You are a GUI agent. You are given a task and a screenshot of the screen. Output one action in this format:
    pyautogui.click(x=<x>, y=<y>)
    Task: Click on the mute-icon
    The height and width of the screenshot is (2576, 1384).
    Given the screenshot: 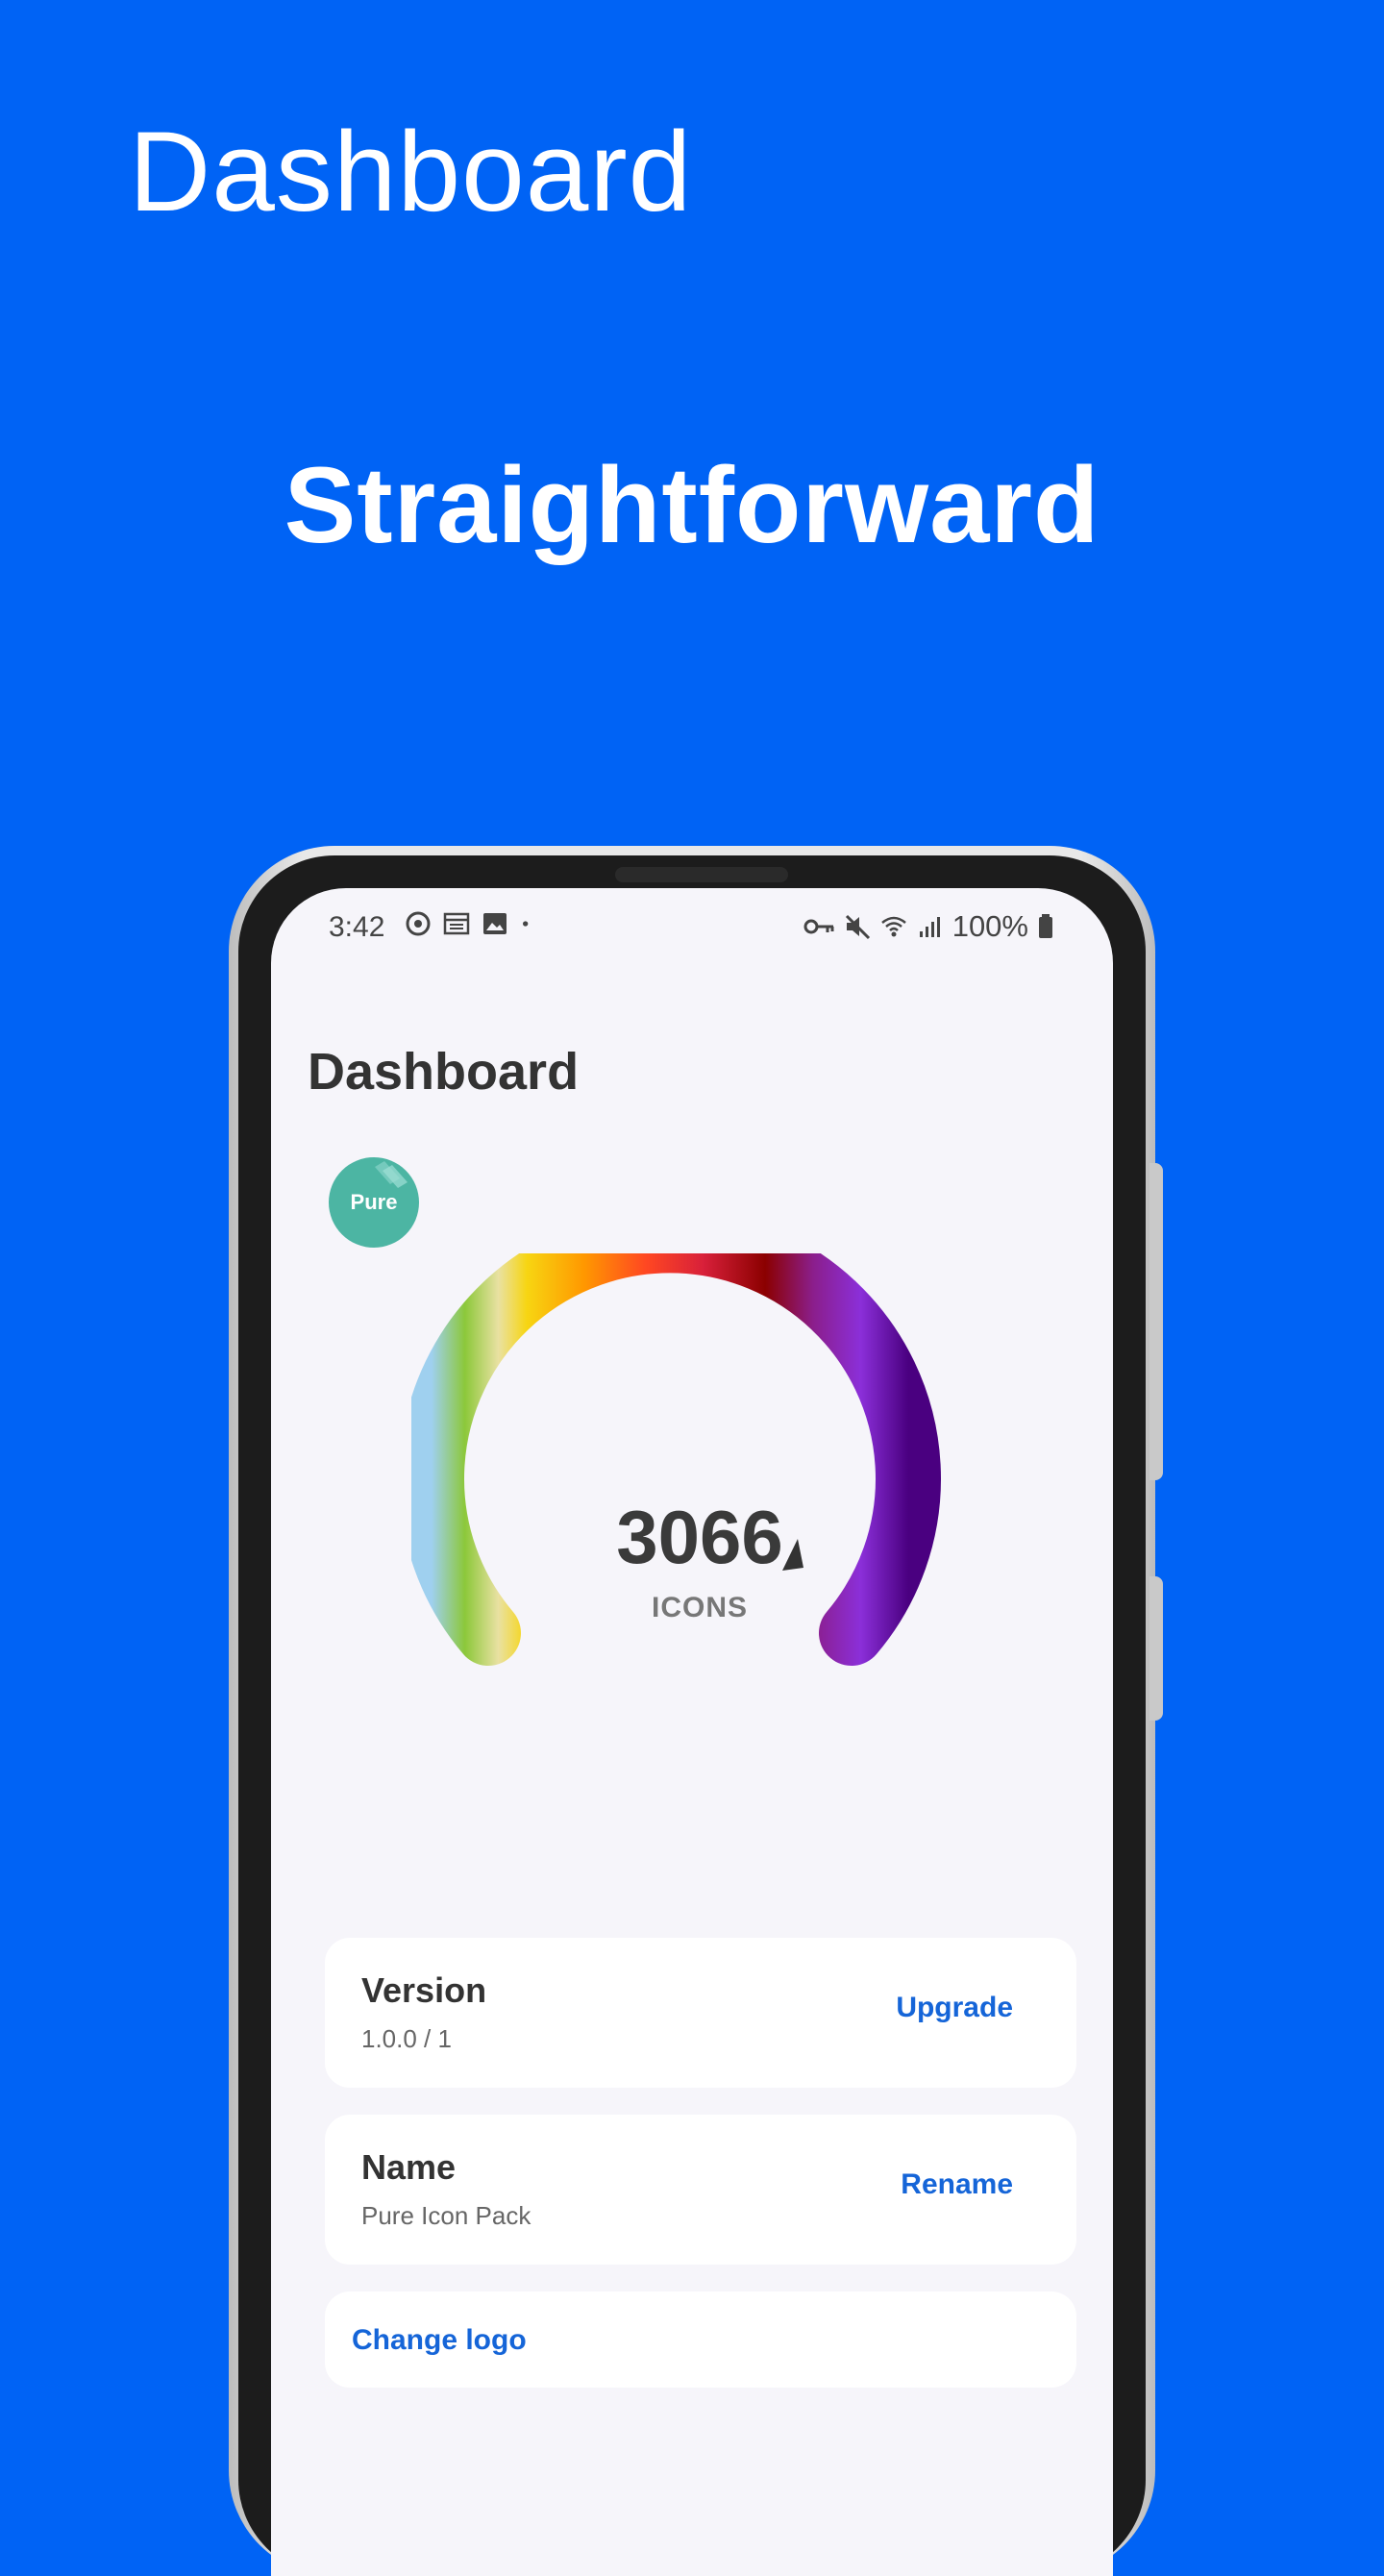 What is the action you would take?
    pyautogui.click(x=857, y=927)
    